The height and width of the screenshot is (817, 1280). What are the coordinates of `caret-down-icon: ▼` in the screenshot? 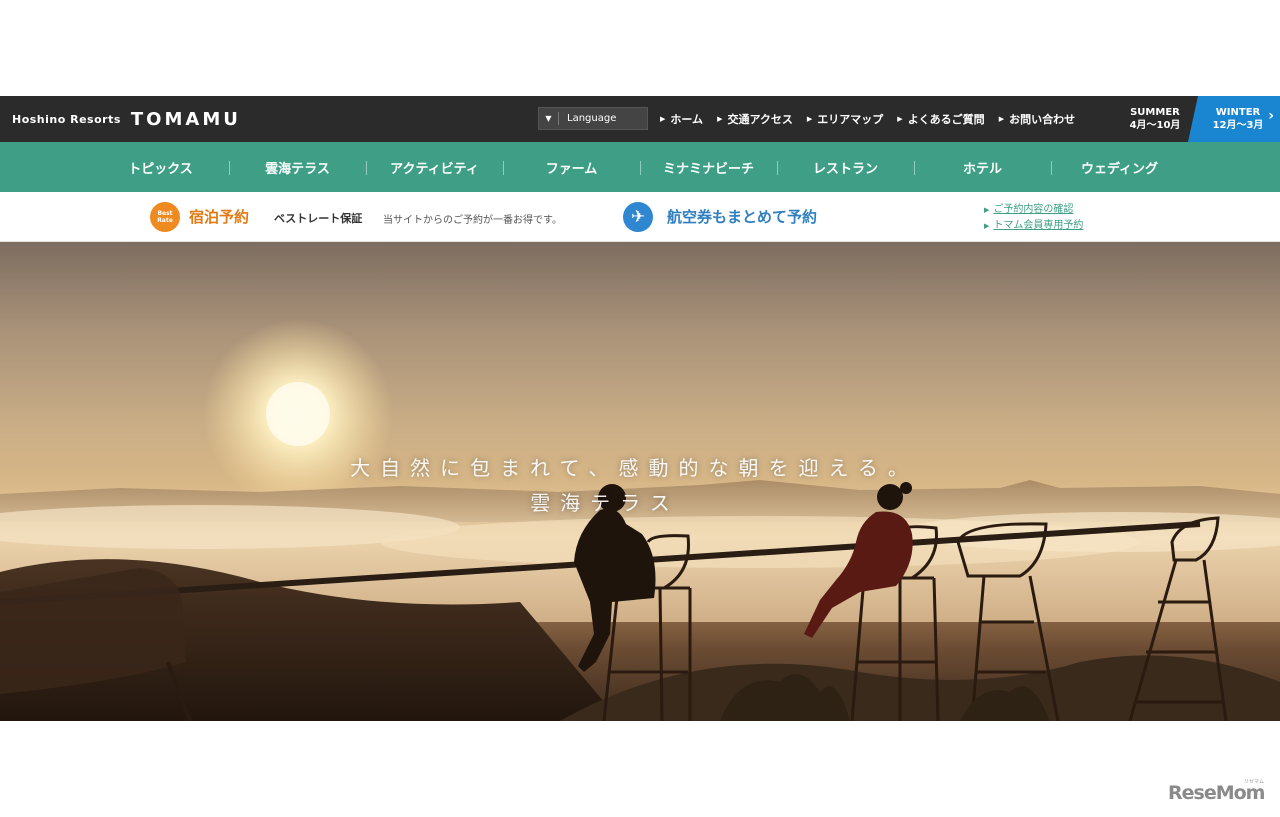 It's located at (549, 118).